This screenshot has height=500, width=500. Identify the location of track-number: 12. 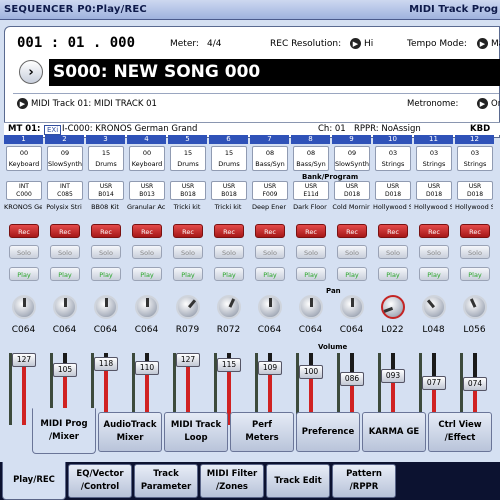
(474, 139).